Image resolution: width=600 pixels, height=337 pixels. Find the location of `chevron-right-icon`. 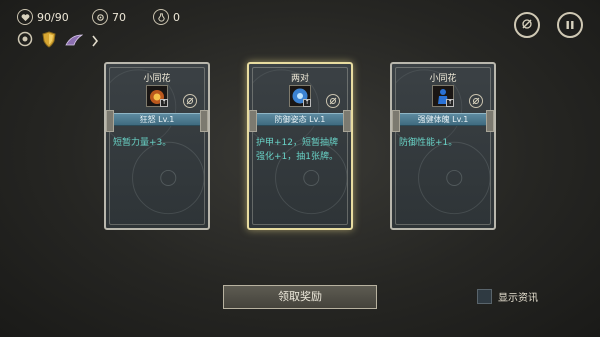

chevron-right-icon is located at coordinates (95, 41).